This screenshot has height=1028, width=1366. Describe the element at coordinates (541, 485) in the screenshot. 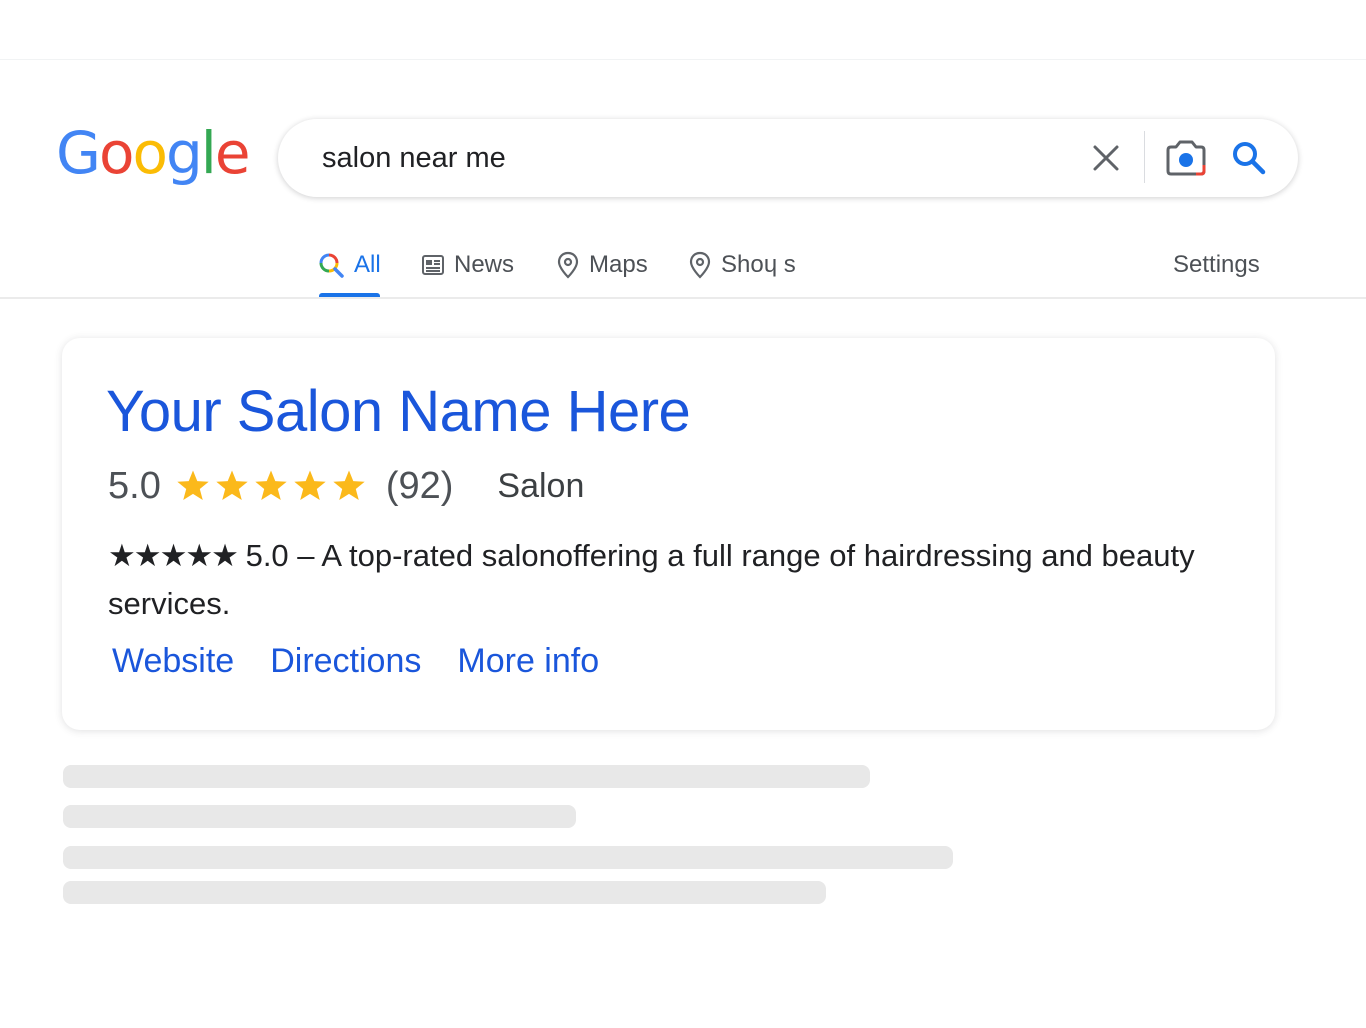

I see `business-category: Salon` at that location.